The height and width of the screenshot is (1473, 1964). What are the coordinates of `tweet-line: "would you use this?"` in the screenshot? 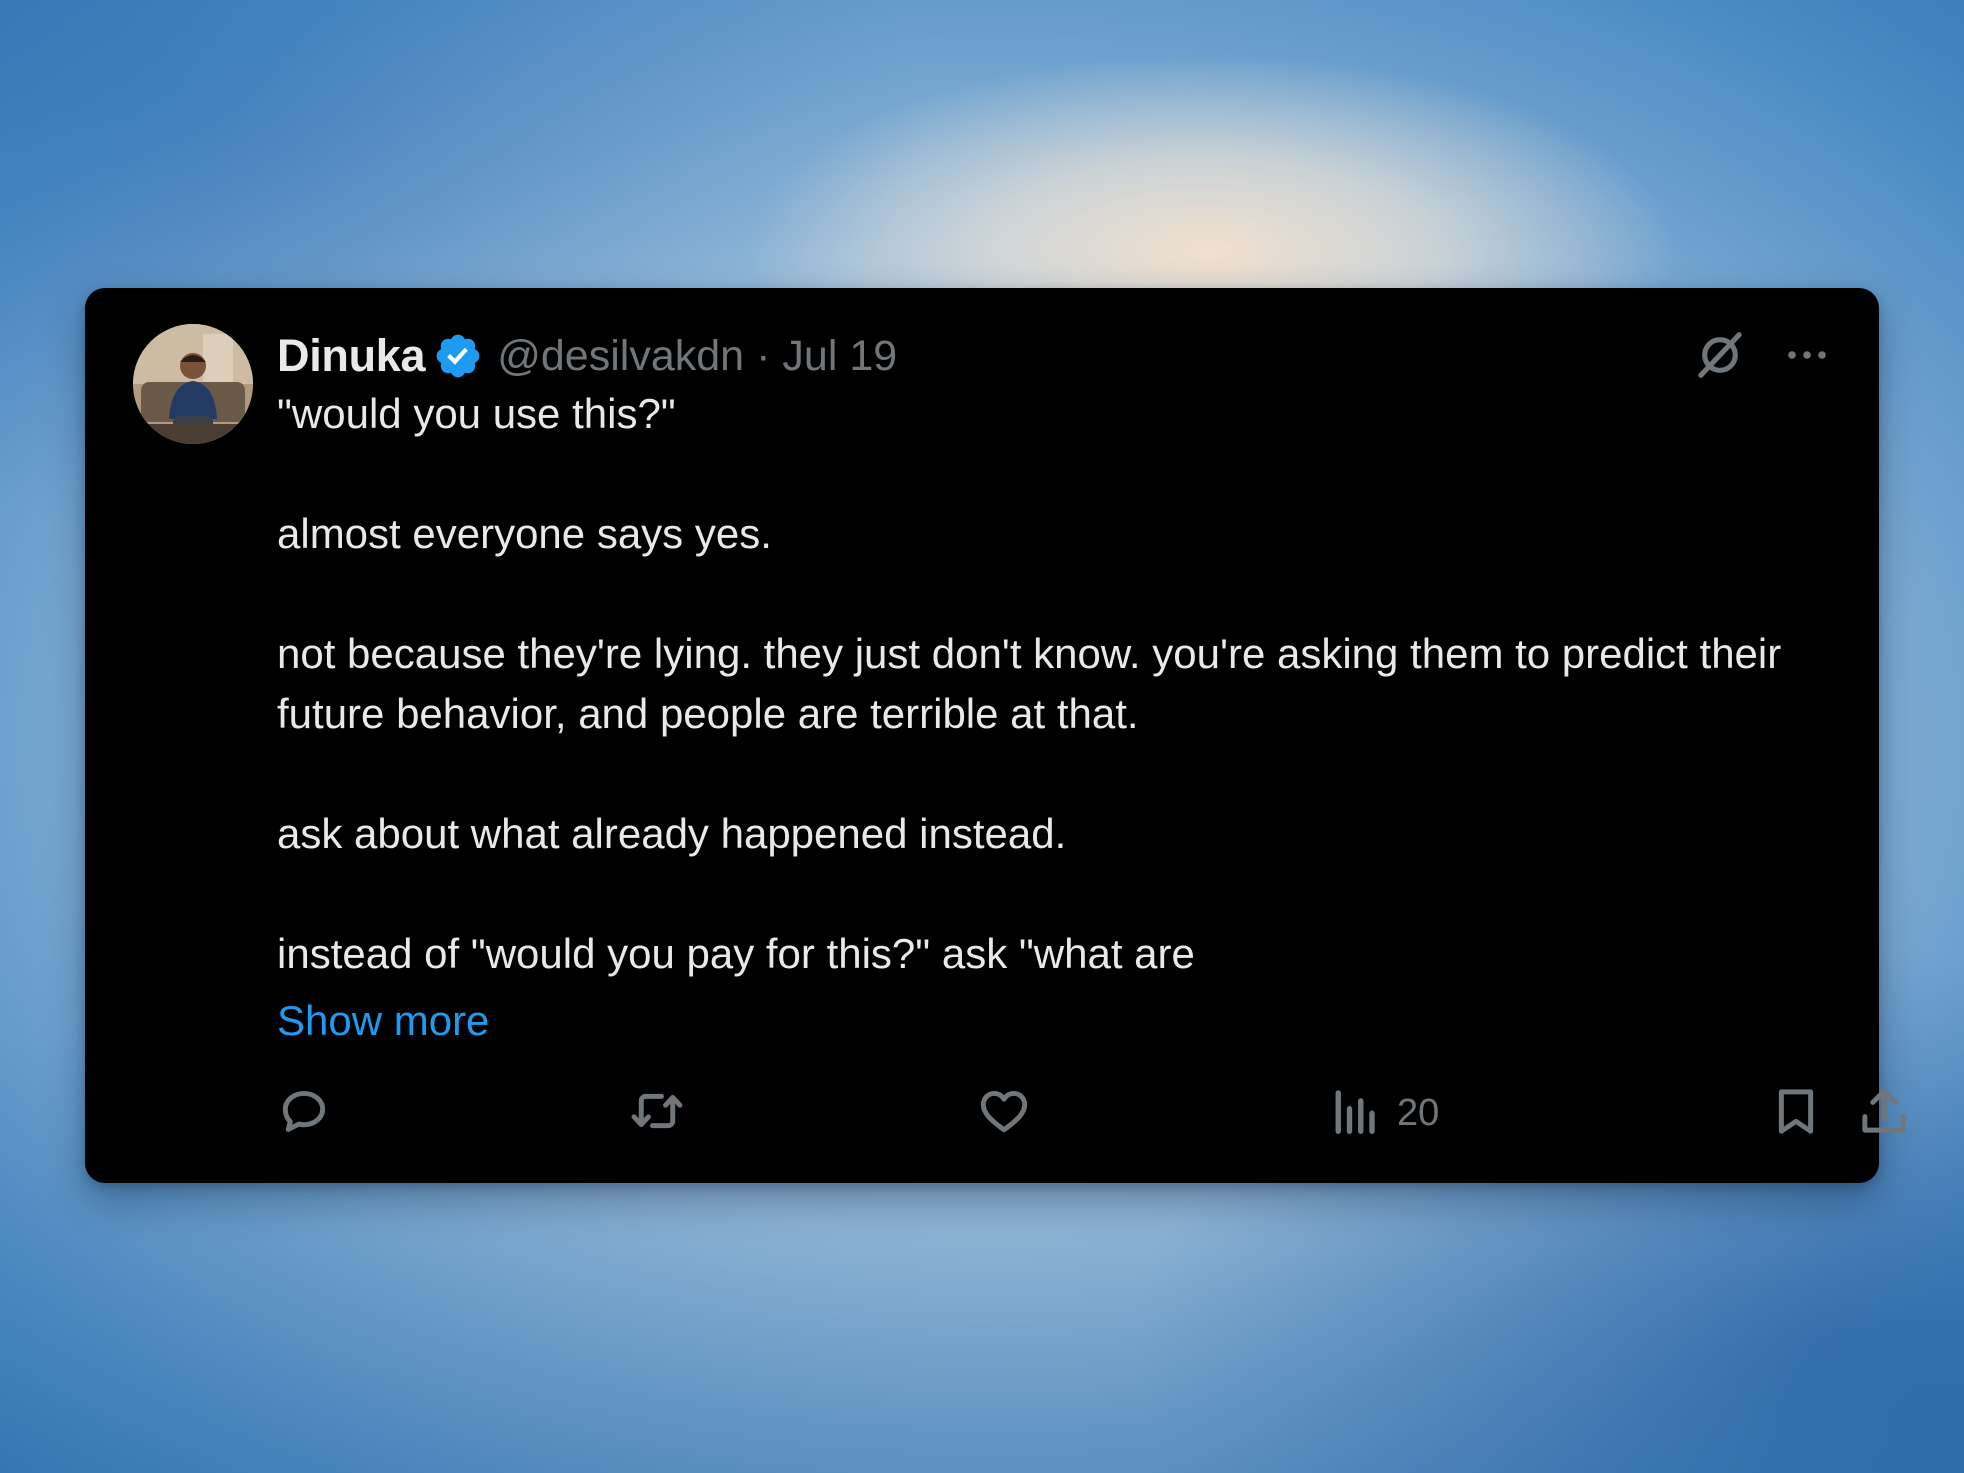 It's located at (476, 413).